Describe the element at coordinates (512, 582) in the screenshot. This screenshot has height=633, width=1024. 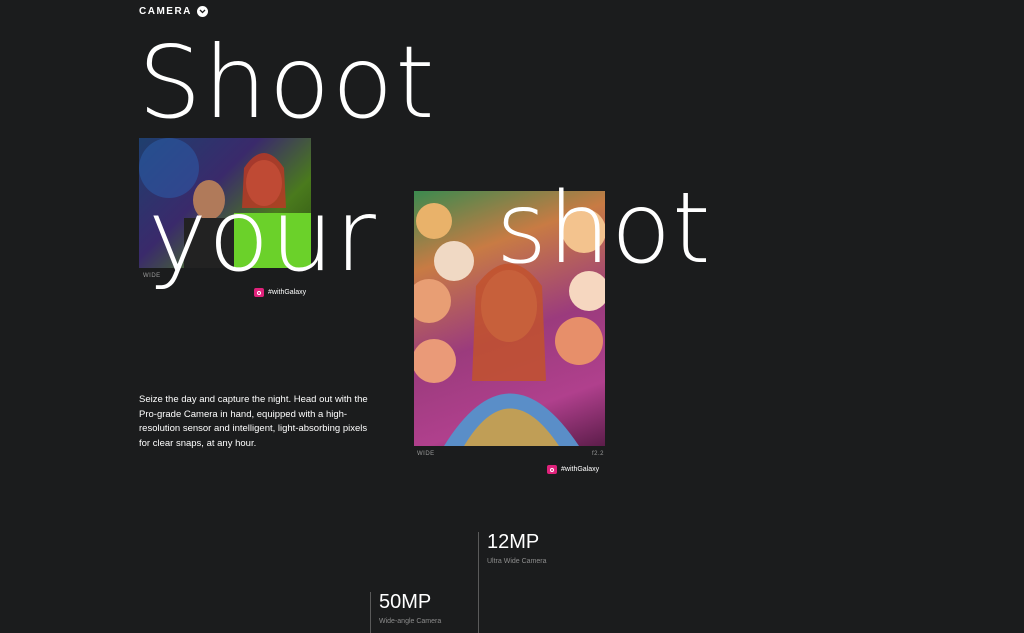
I see `spec-ultra-wide: 12MP Ultra Wide Camera` at that location.